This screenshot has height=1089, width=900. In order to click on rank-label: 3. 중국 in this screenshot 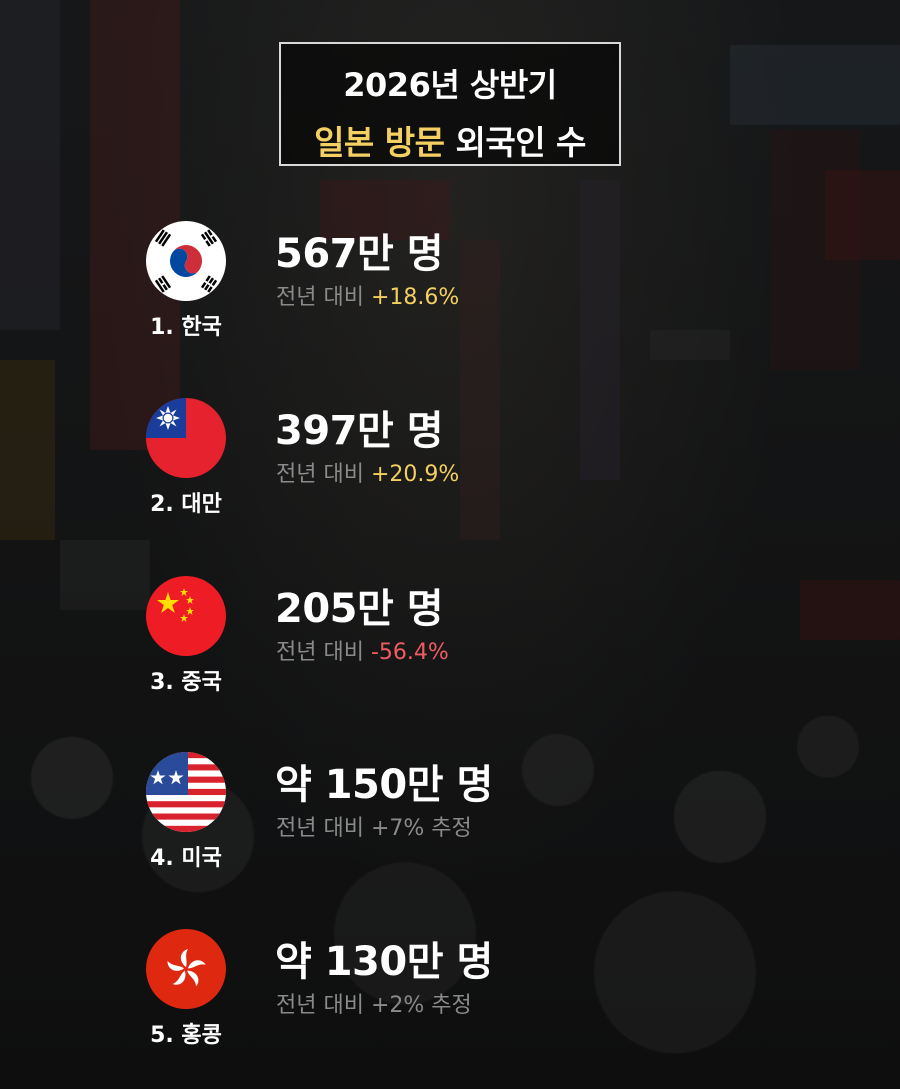, I will do `click(186, 682)`.